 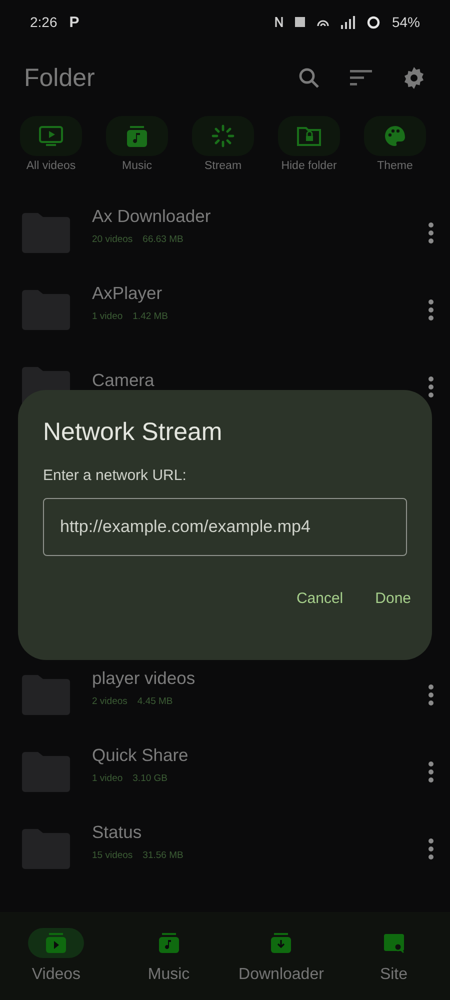 I want to click on nav-tab: Videos, so click(x=56, y=956).